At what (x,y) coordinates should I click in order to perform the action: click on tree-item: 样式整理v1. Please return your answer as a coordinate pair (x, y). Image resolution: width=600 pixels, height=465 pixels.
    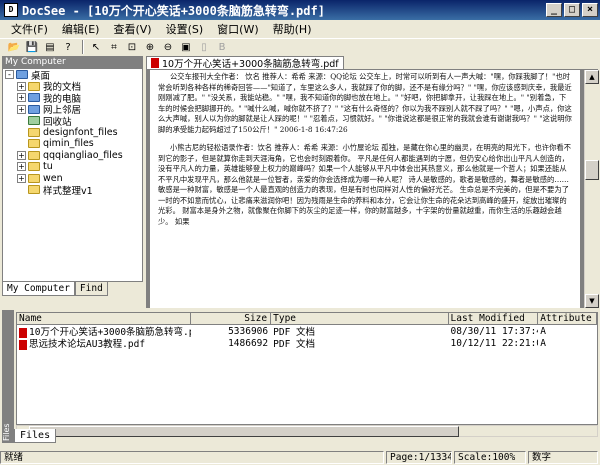
    Looking at the image, I should click on (72, 190).